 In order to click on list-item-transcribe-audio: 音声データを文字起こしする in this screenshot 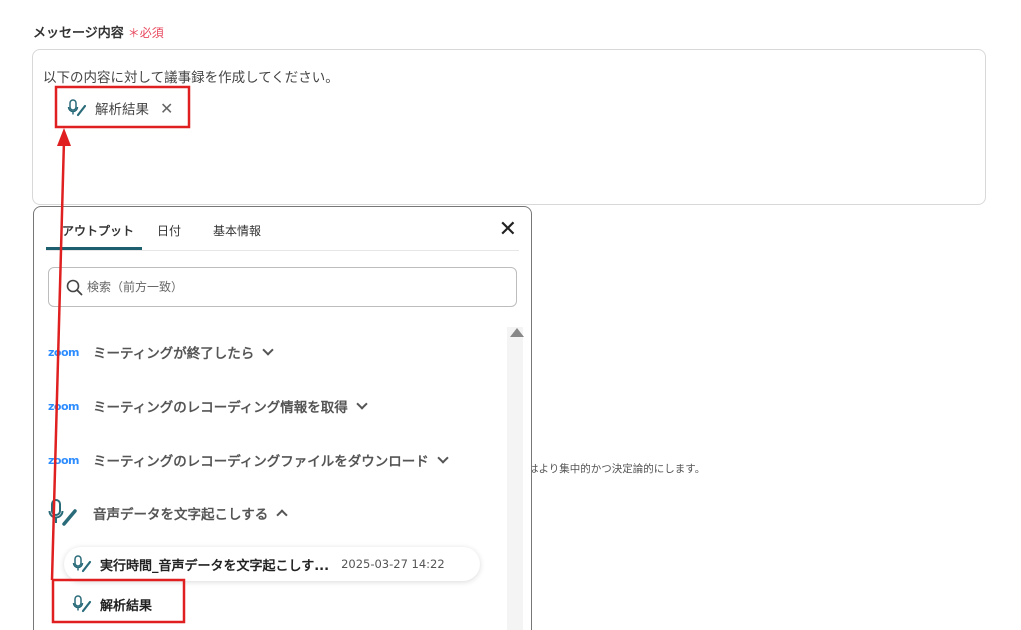, I will do `click(168, 512)`.